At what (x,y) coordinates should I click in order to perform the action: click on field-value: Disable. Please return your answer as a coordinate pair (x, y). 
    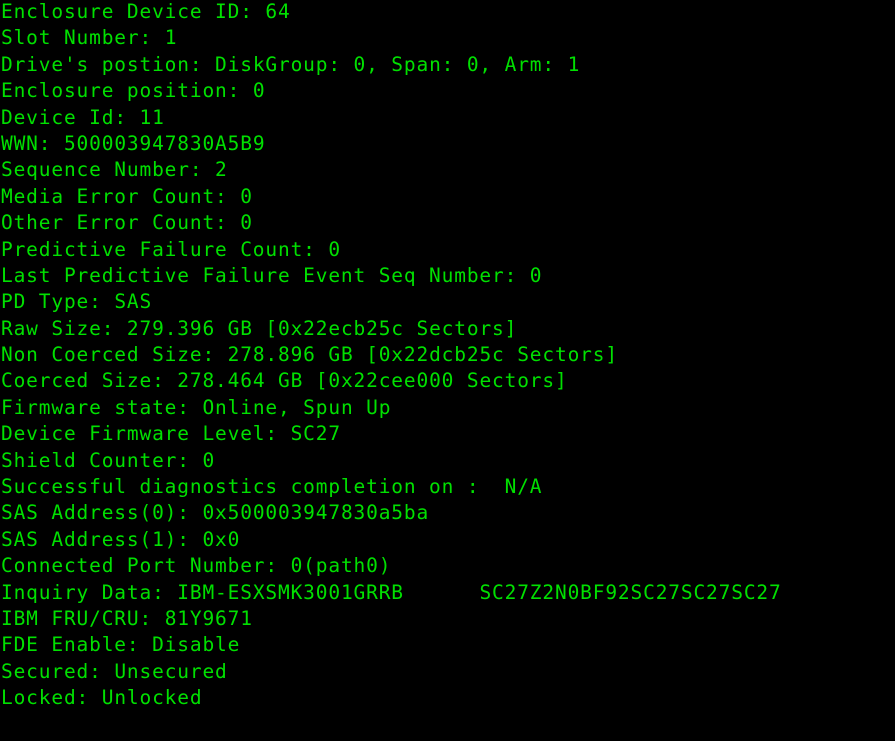
    Looking at the image, I should click on (196, 645).